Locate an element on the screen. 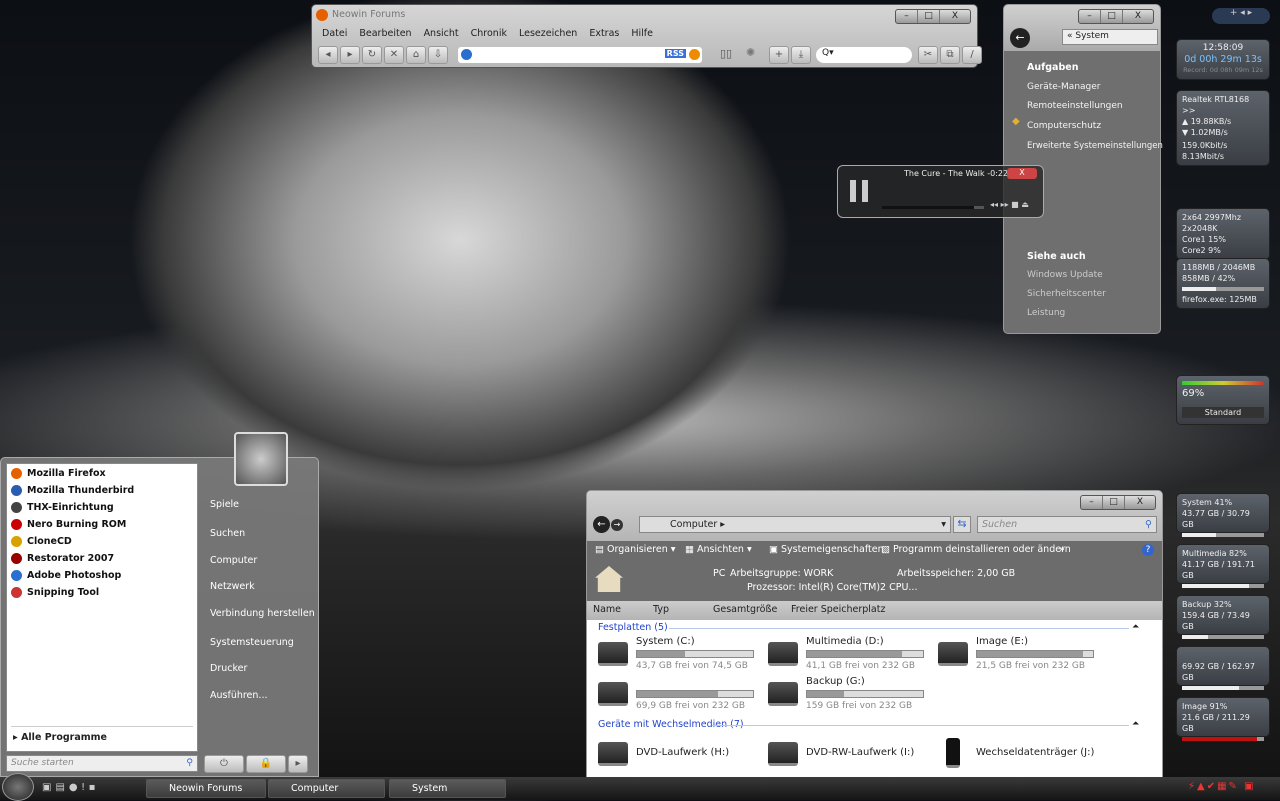 The image size is (1280, 801). link-sicherheitscenter: Sicherheitscenter is located at coordinates (1066, 294).